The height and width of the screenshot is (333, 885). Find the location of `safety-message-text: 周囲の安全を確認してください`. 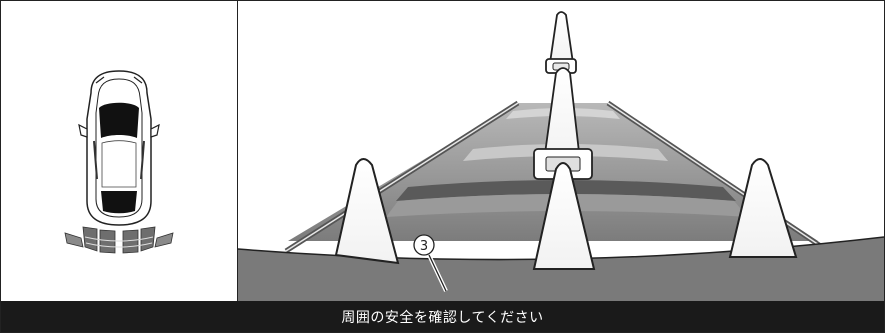

safety-message-text: 周囲の安全を確認してください is located at coordinates (442, 317).